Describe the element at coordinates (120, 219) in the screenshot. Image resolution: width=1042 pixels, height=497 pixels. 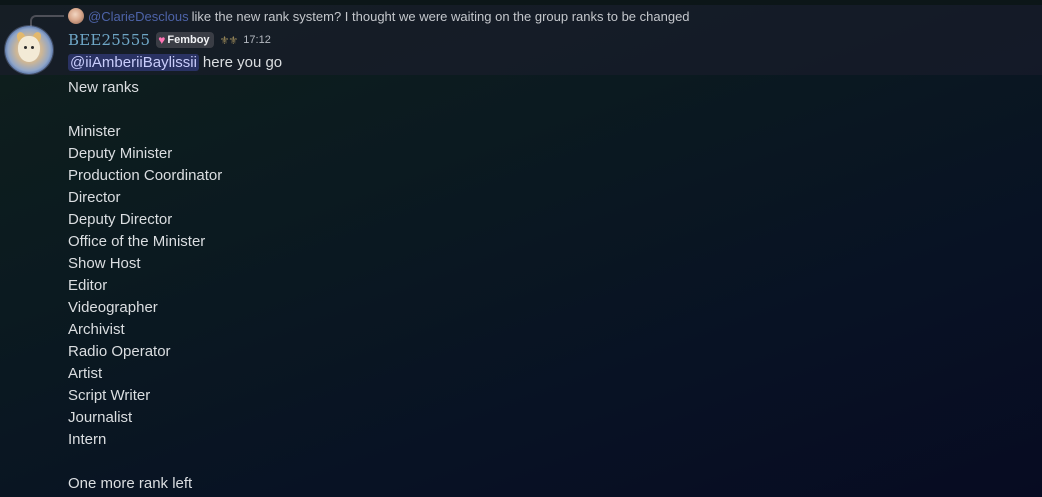
I see `message-line: Deputy Director` at that location.